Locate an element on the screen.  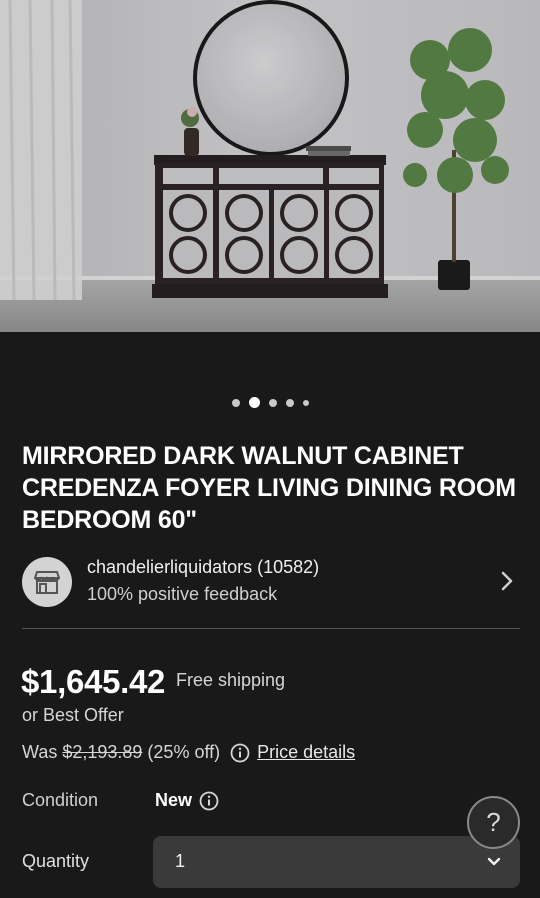
carousel-dot-active is located at coordinates (254, 402).